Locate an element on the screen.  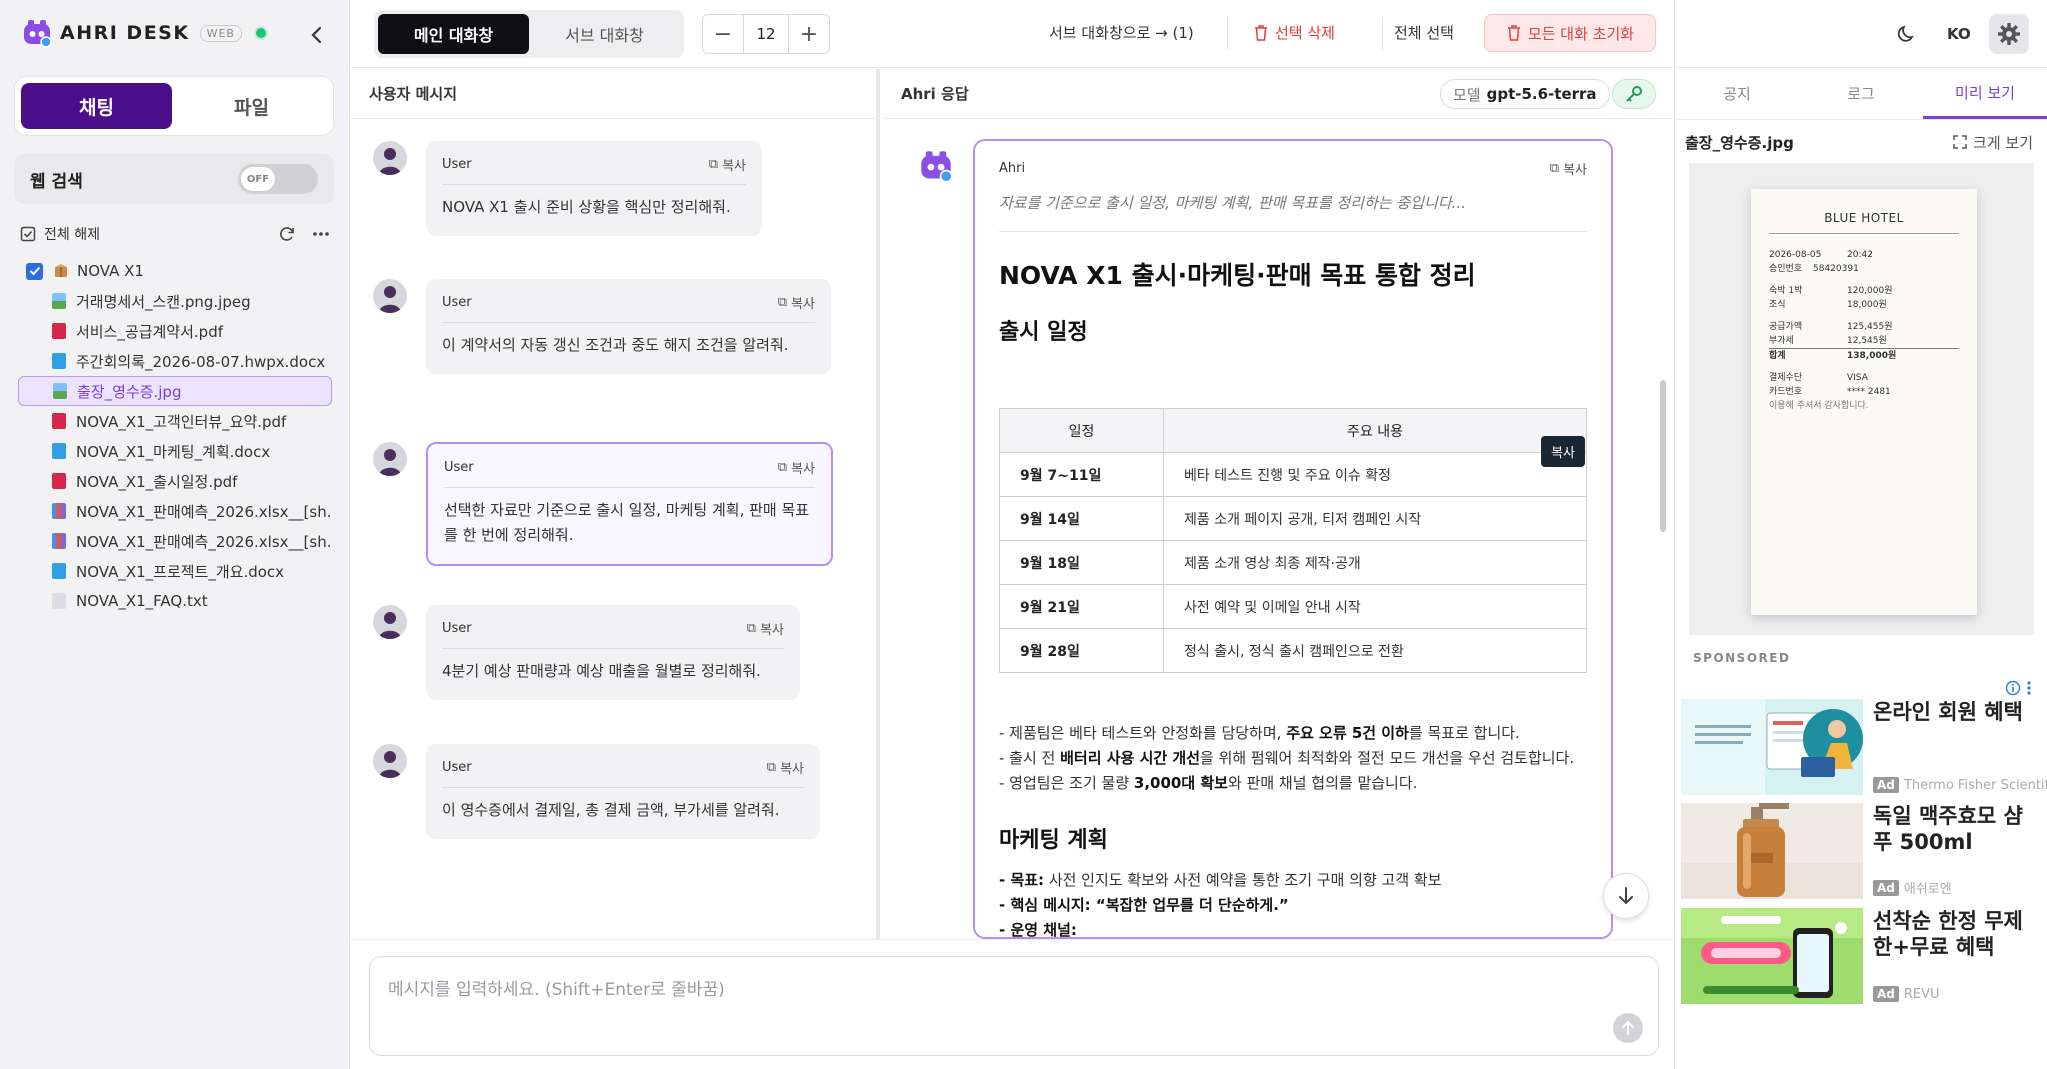
table-cell: 정식 출시, 정식 출시 캠페인으로 전환 is located at coordinates (1375, 650).